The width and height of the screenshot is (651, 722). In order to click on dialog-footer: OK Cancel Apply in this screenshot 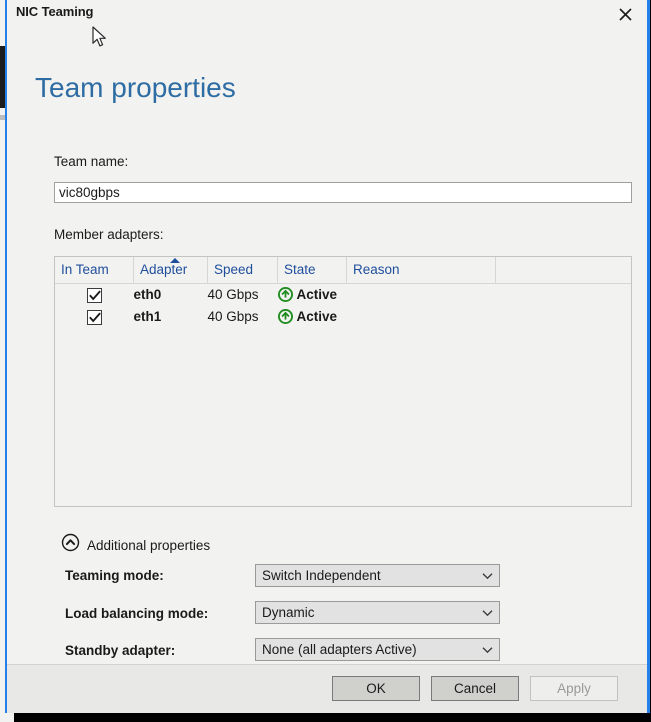, I will do `click(327, 688)`.